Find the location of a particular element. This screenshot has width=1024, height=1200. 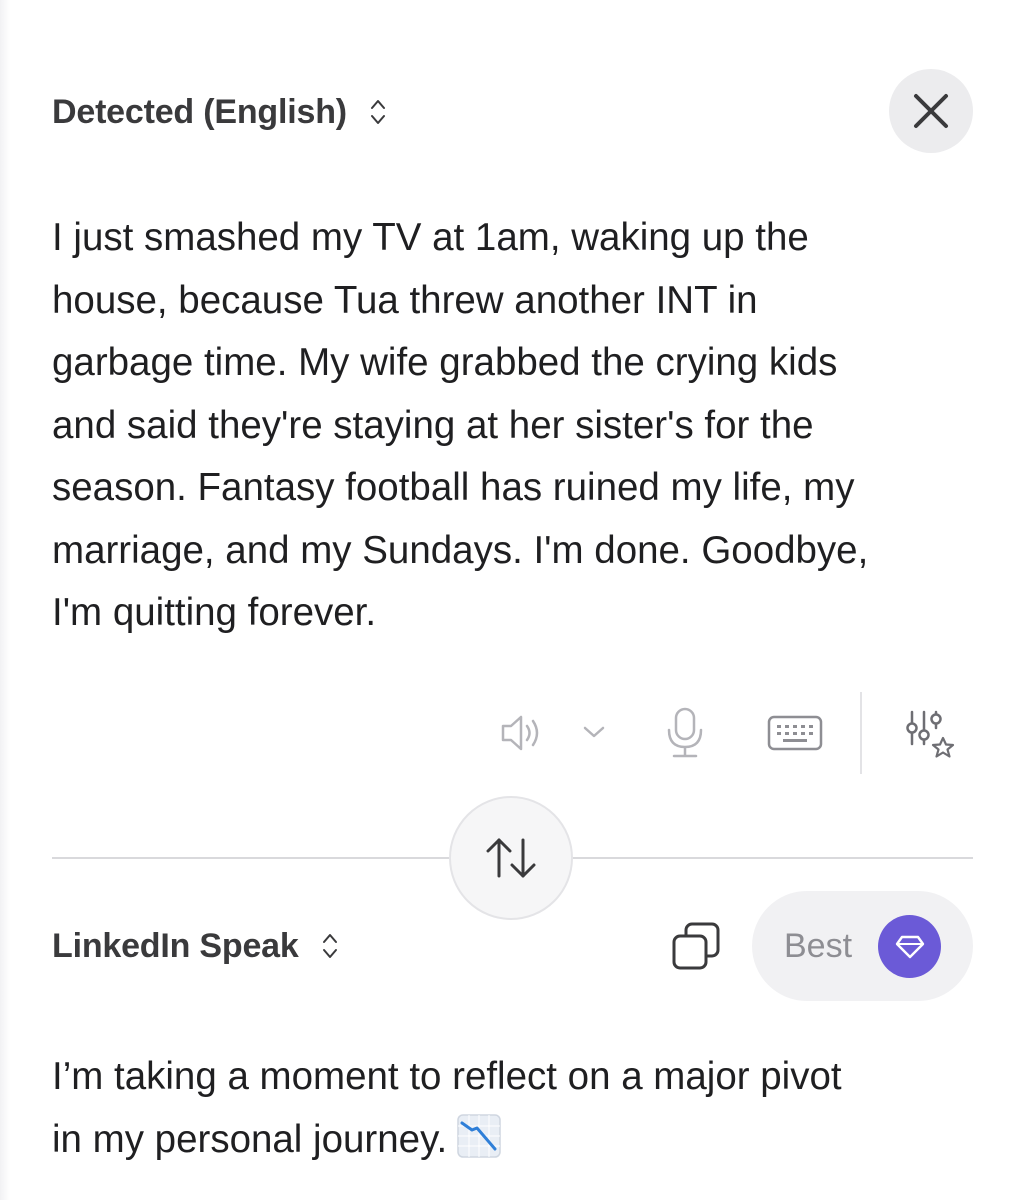

output-text-line: in my personal journey. is located at coordinates (512, 1140).